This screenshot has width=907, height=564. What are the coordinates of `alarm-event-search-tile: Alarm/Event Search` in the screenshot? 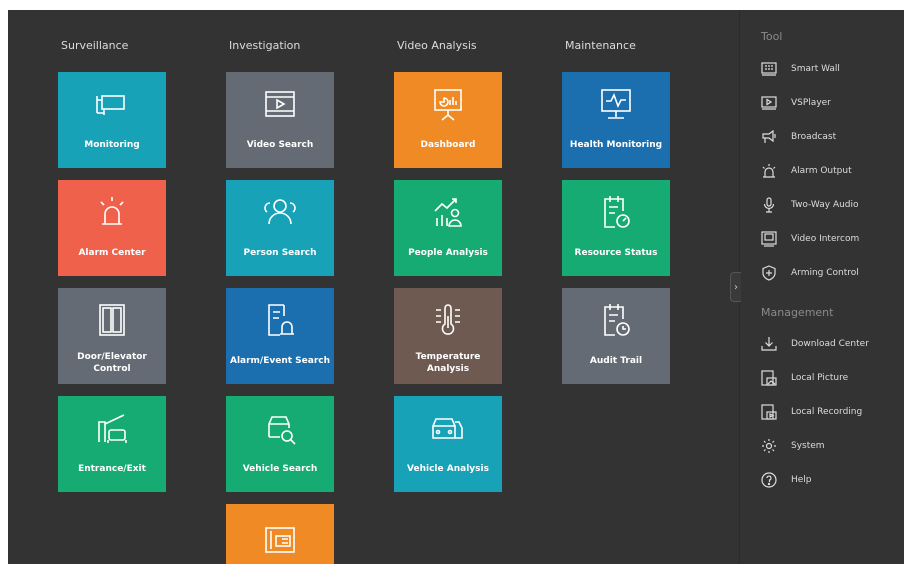 It's located at (280, 336).